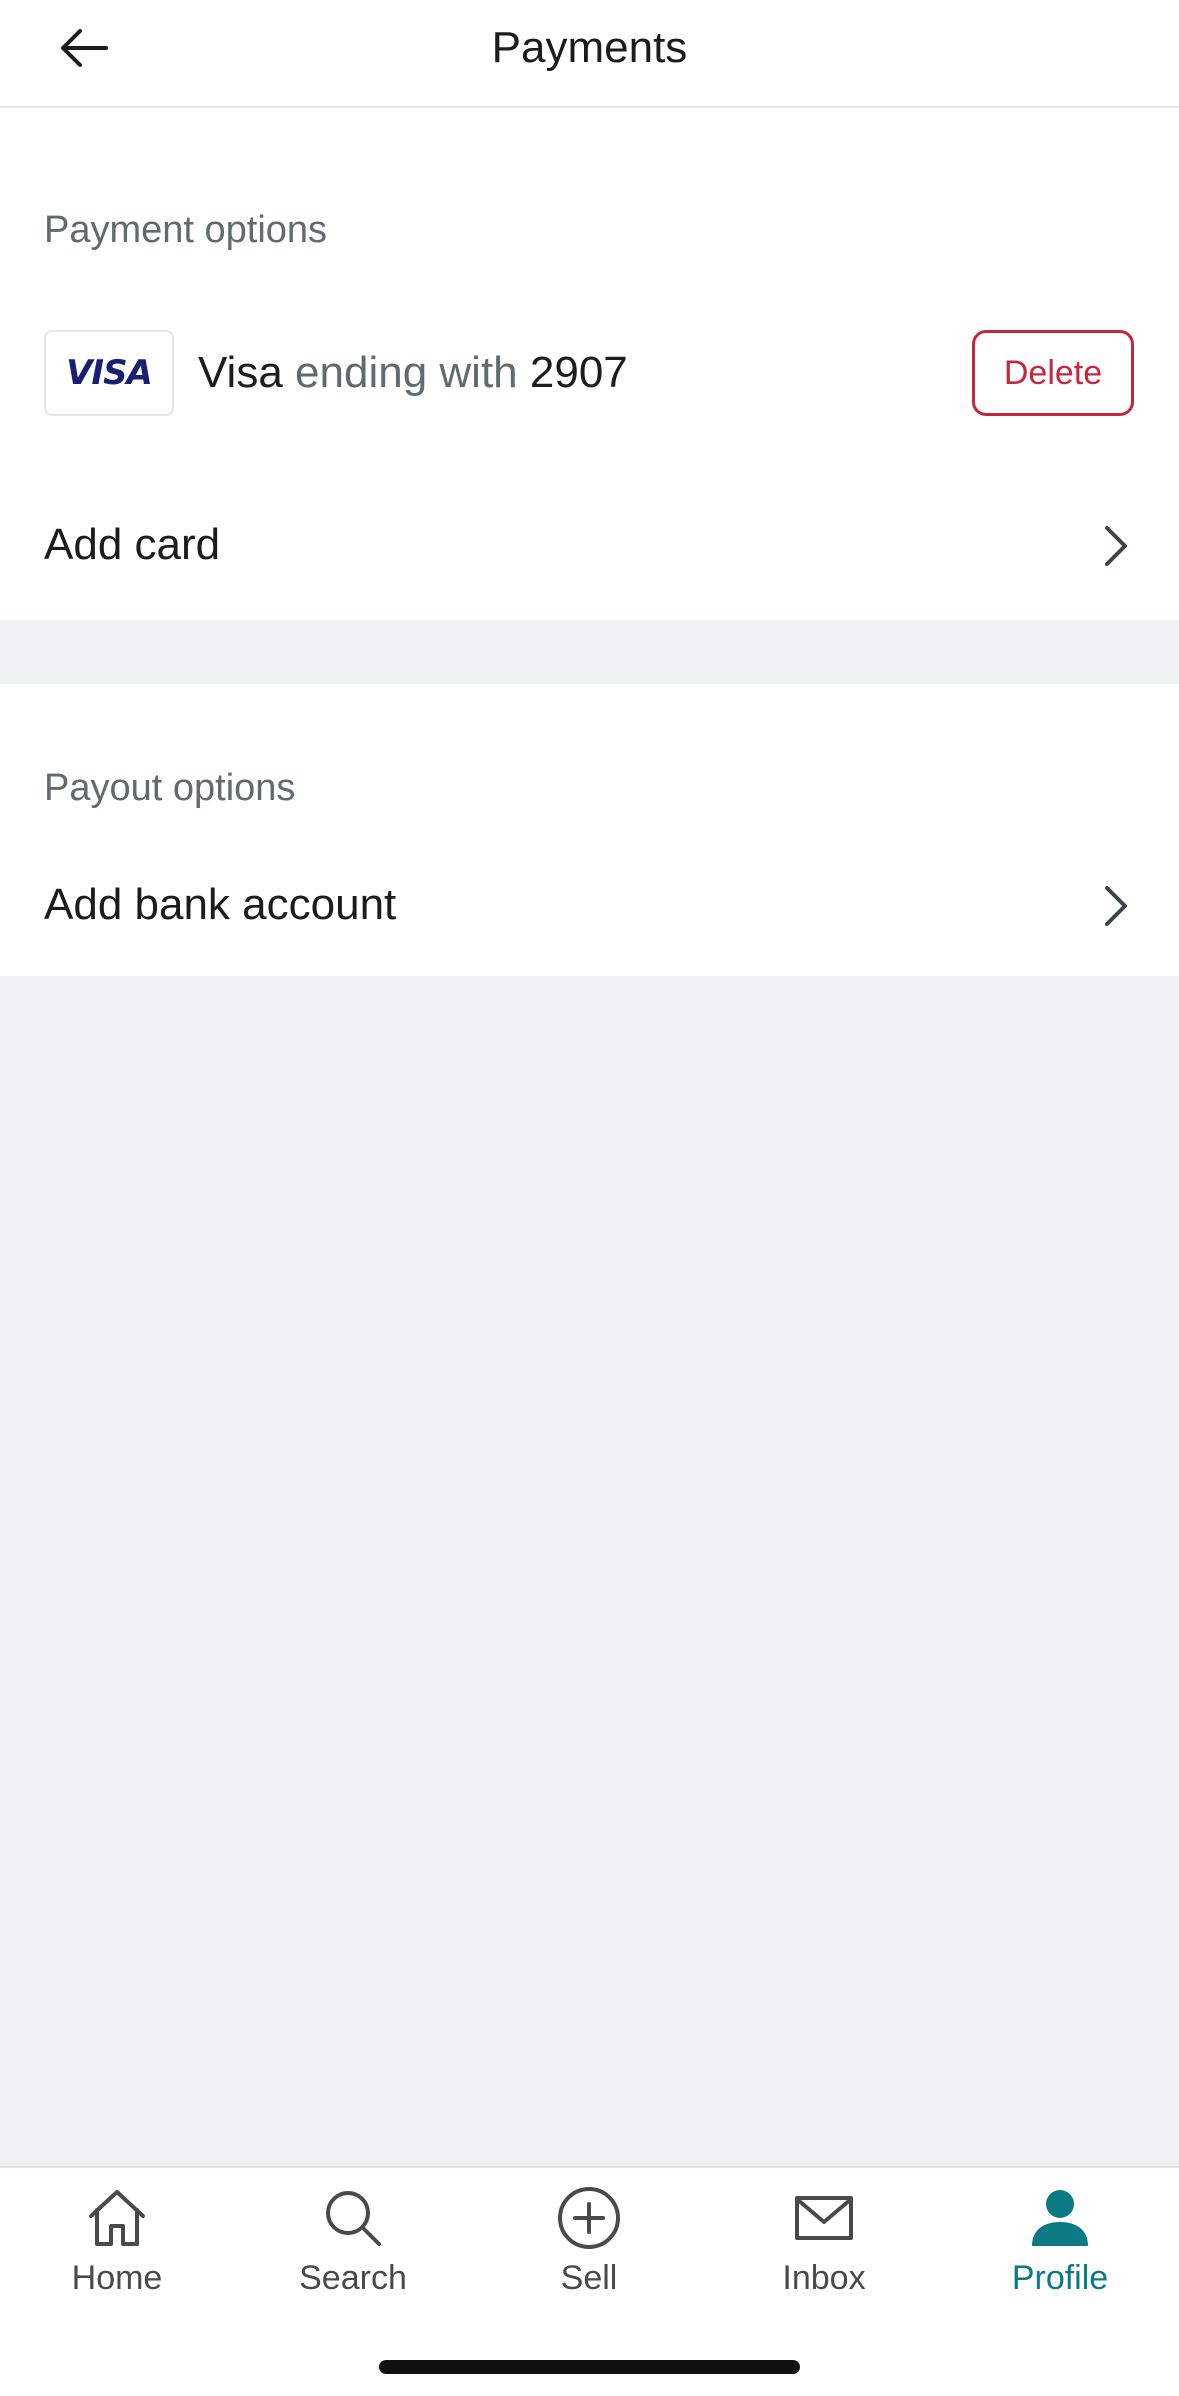 This screenshot has width=1179, height=2396. Describe the element at coordinates (353, 2254) in the screenshot. I see `tab-search: Search` at that location.